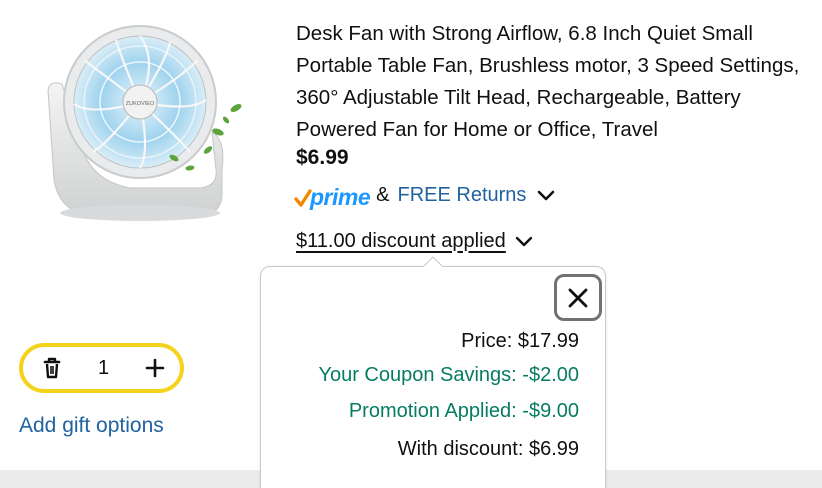 The image size is (822, 488). What do you see at coordinates (448, 375) in the screenshot?
I see `coupon-savings-line: Your Coupon Savings: -$2.00` at bounding box center [448, 375].